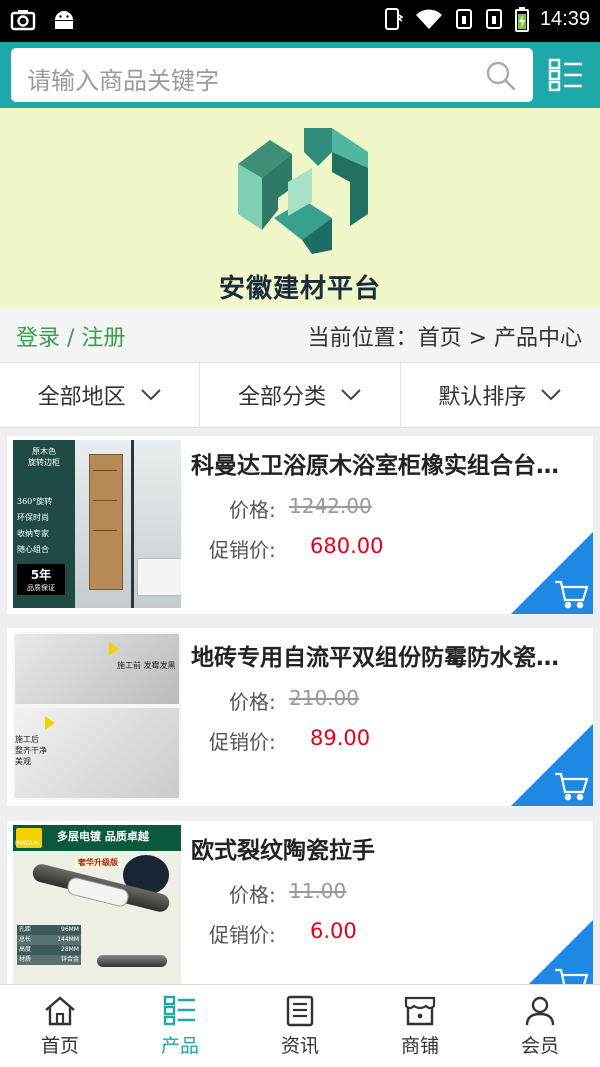  Describe the element at coordinates (303, 191) in the screenshot. I see `brand-logo` at that location.